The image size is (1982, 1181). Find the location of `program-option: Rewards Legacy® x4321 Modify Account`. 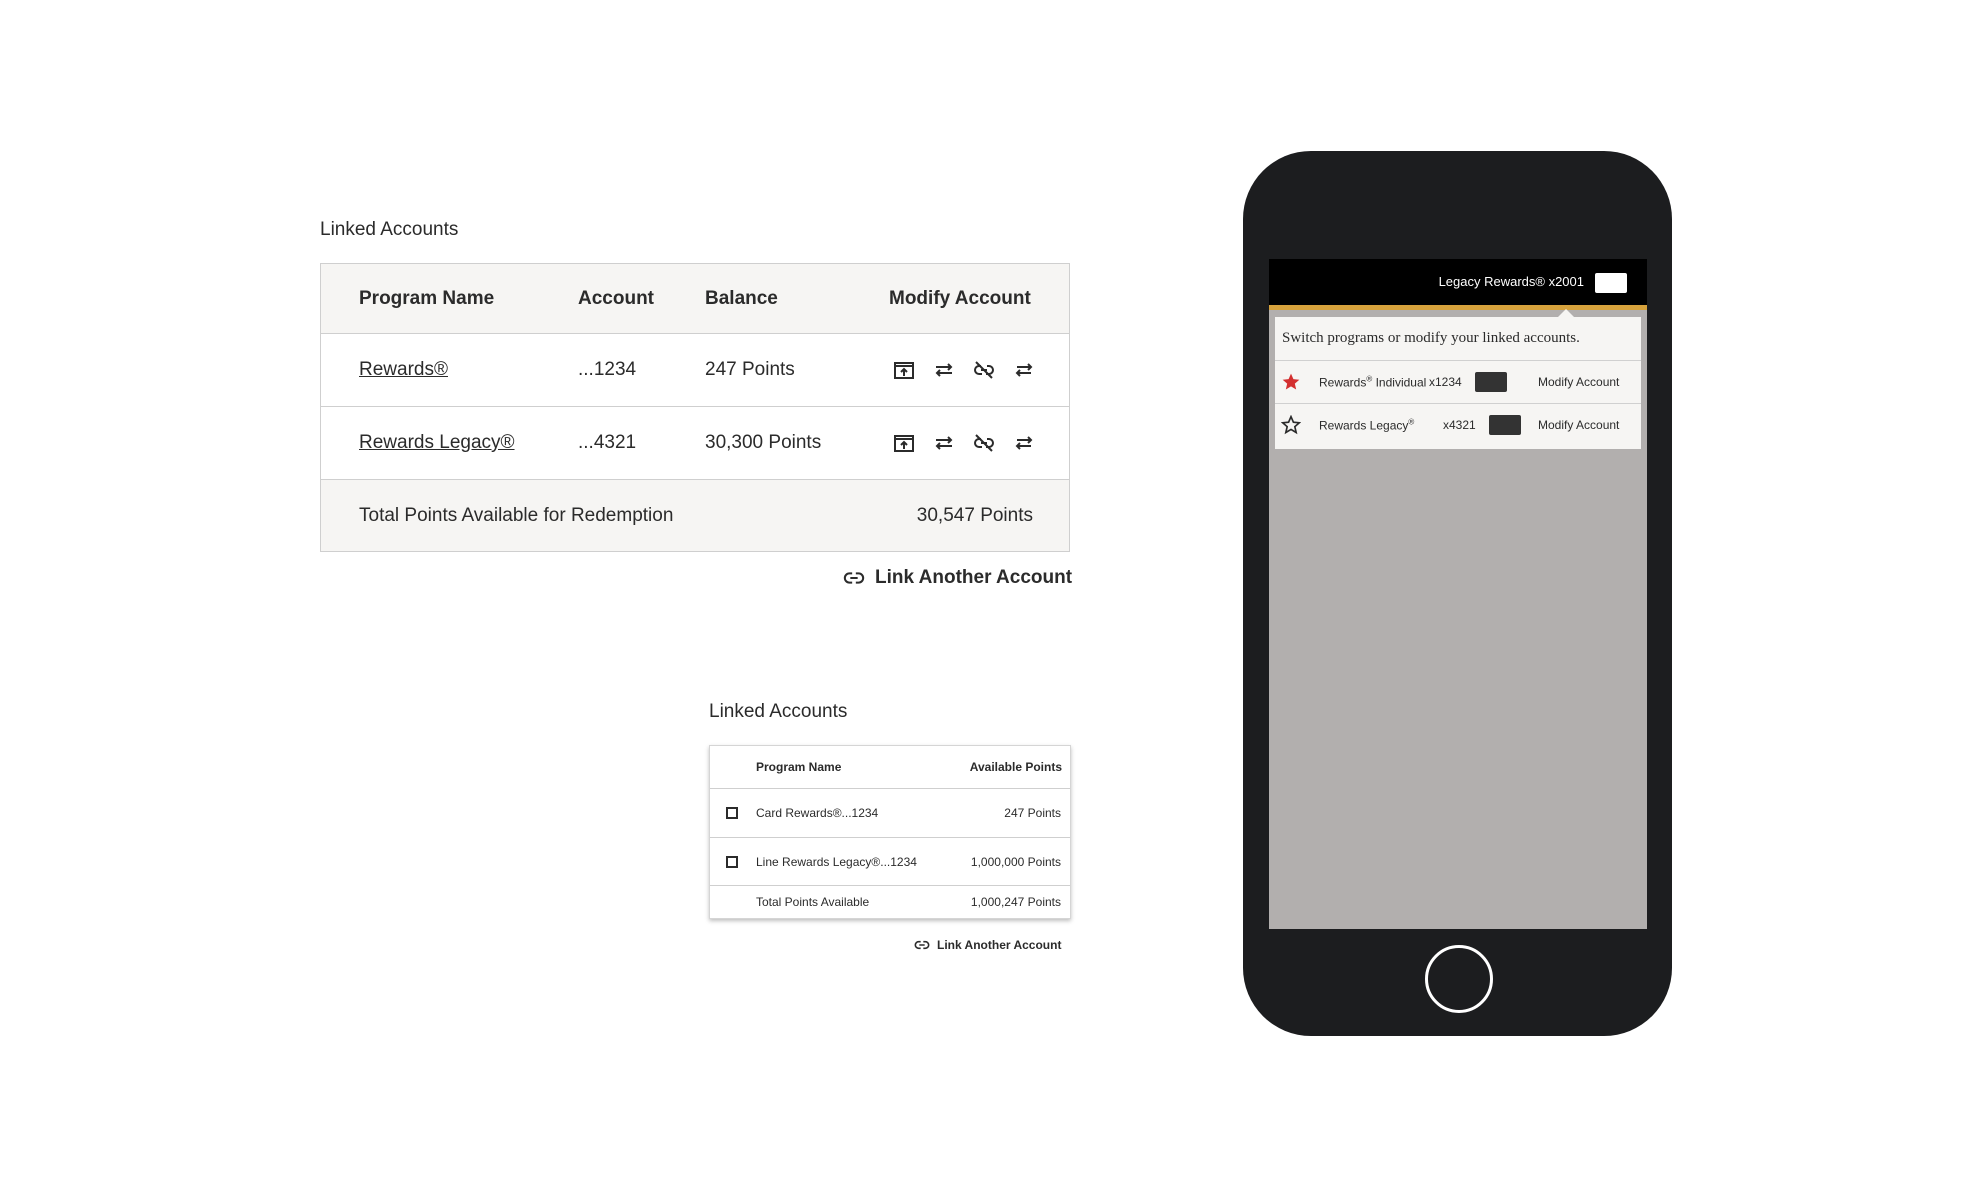

program-option: Rewards Legacy® x4321 Modify Account is located at coordinates (1458, 424).